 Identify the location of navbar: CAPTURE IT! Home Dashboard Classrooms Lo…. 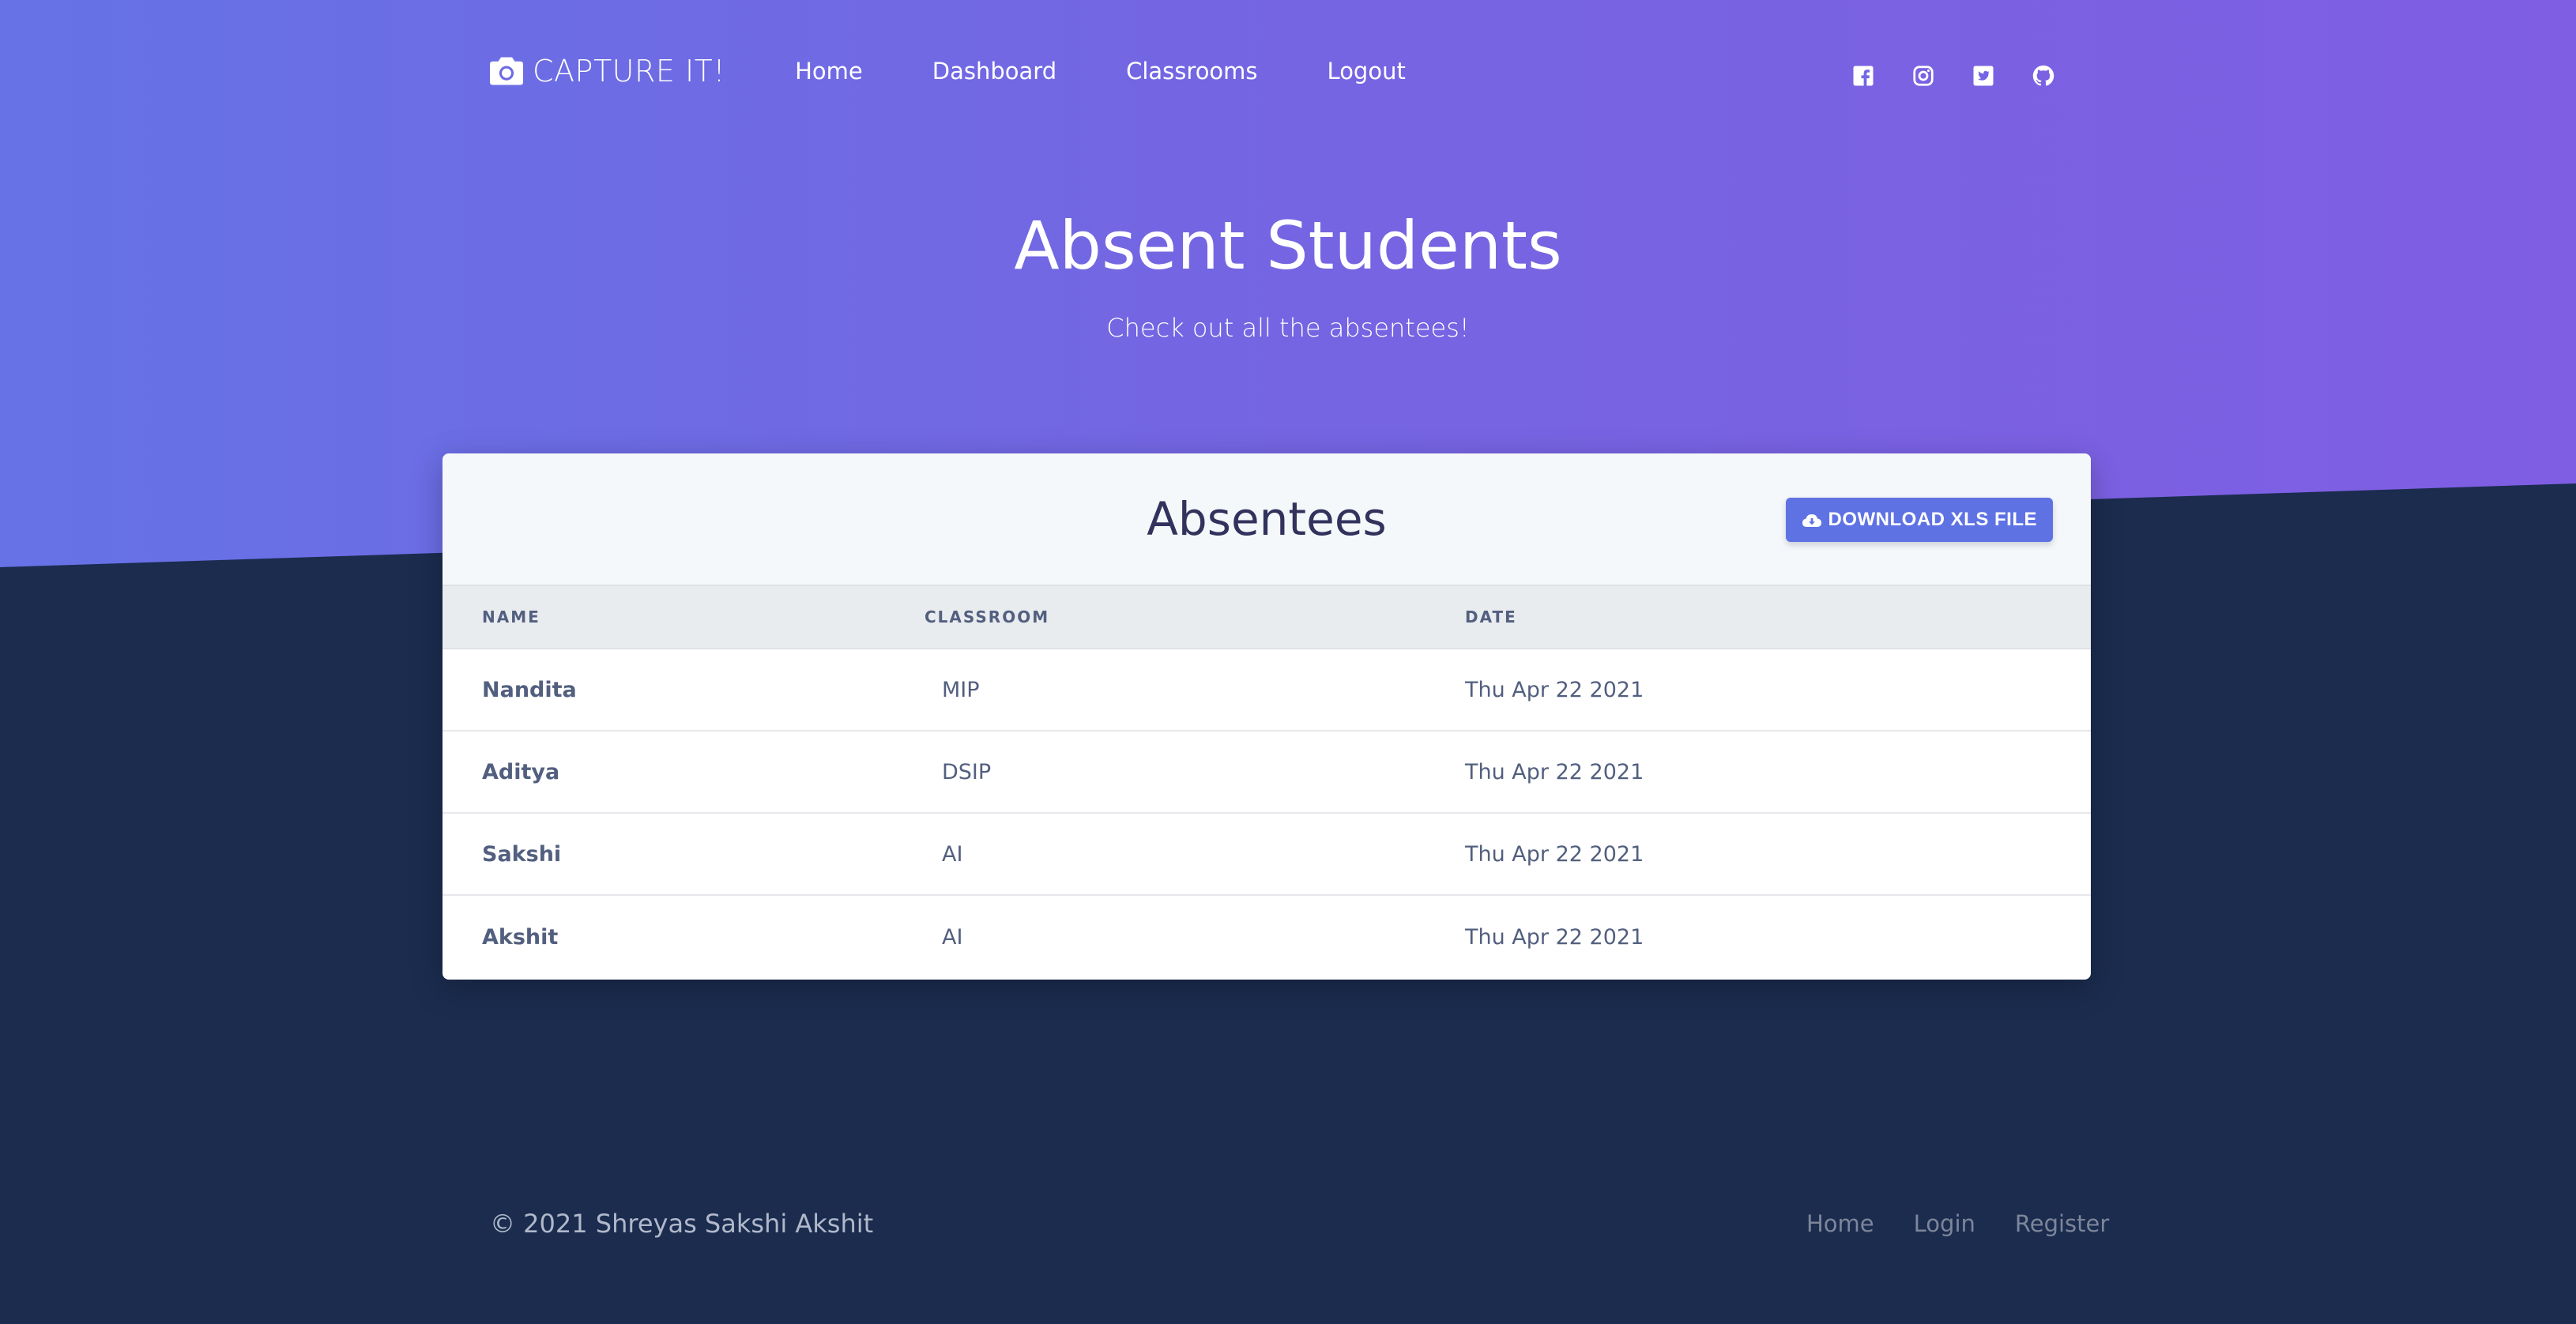
(1280, 71).